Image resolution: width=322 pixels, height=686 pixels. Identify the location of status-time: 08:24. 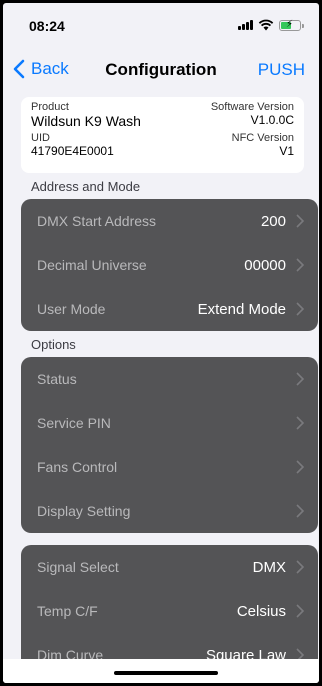
(47, 26).